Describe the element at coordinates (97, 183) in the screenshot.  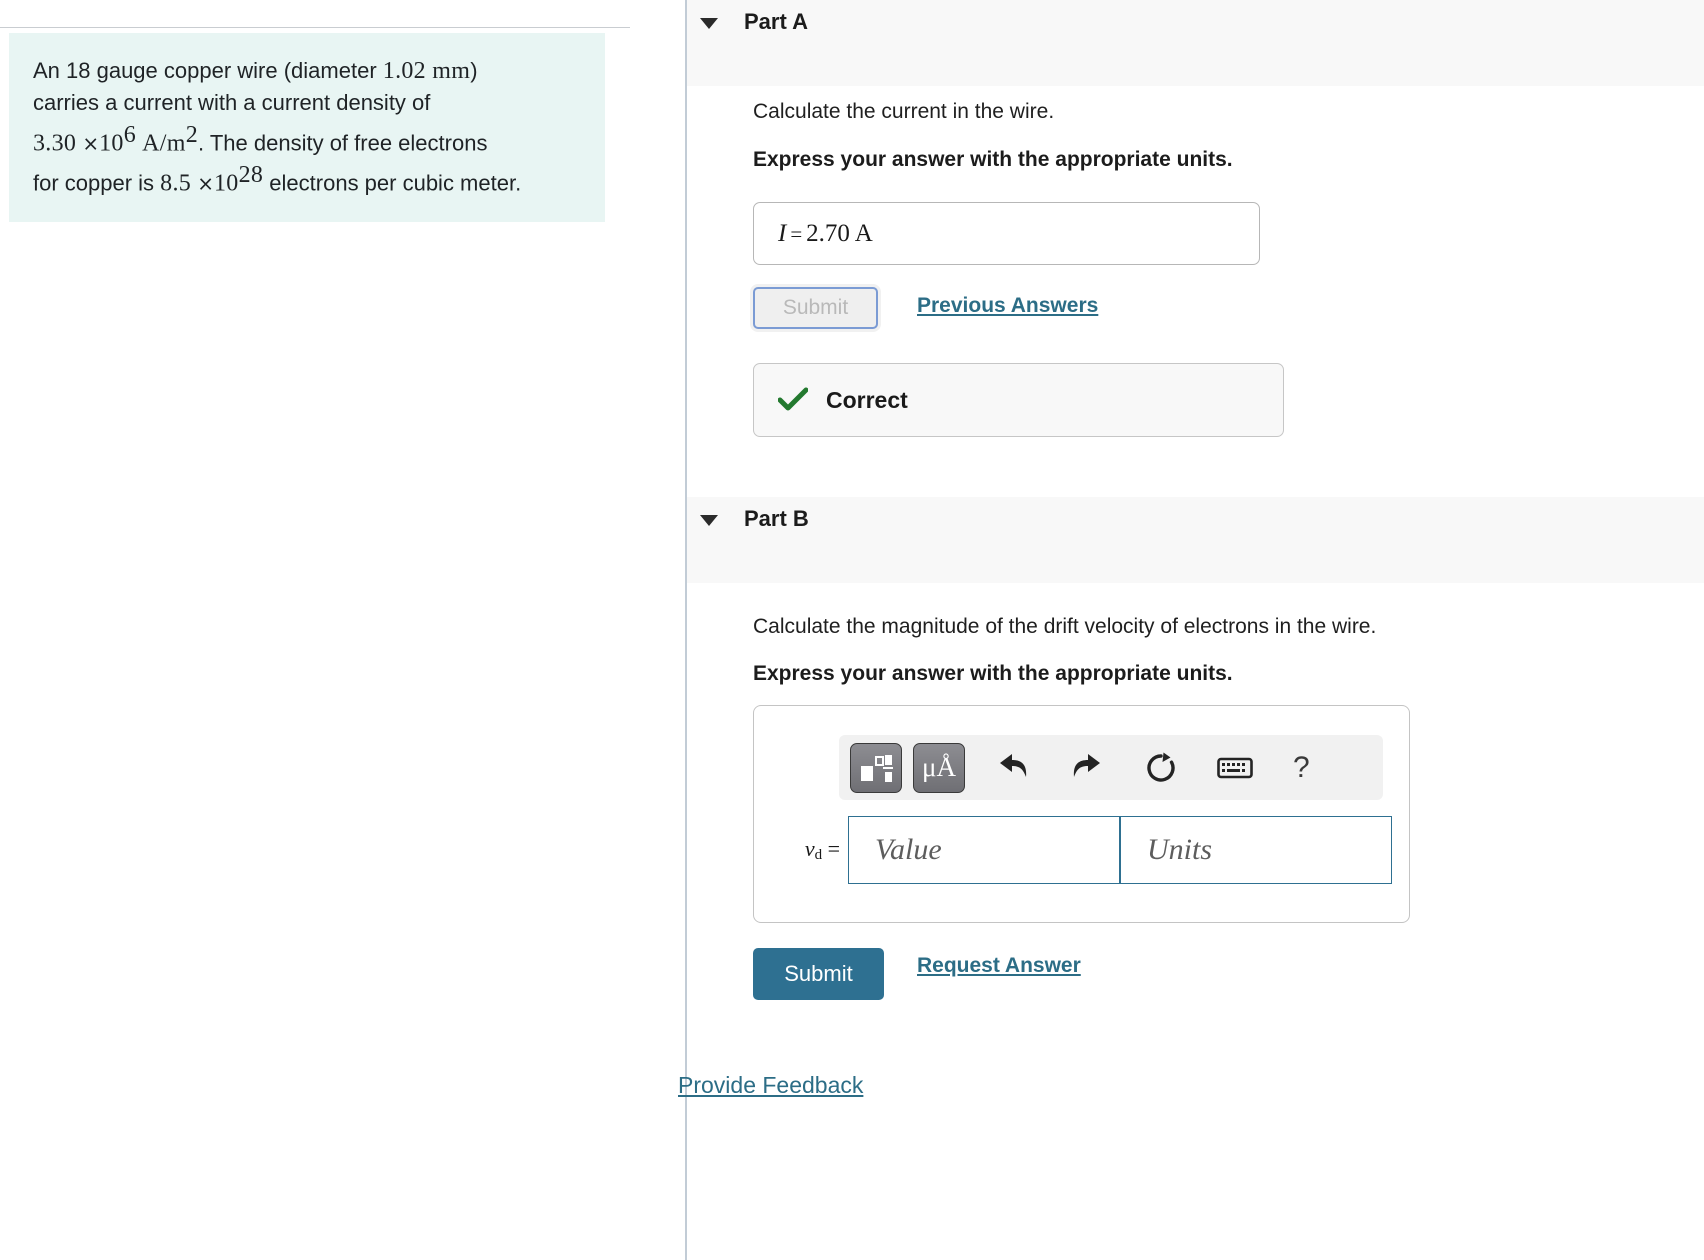
I see `problem-line-4-head: for copper is` at that location.